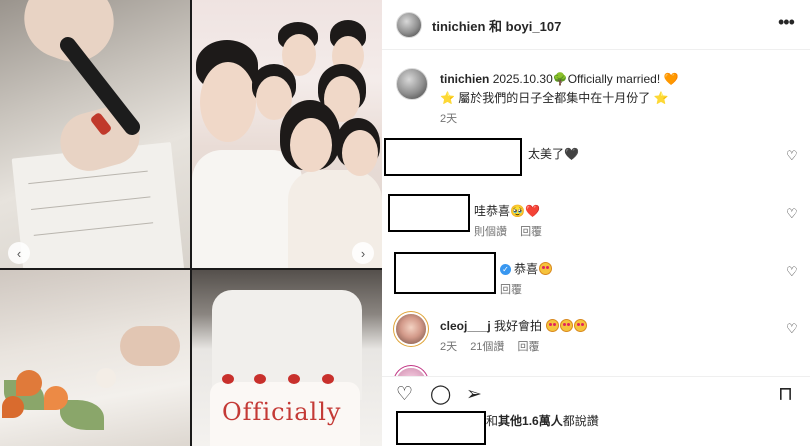 Image resolution: width=810 pixels, height=446 pixels. What do you see at coordinates (671, 79) in the screenshot?
I see `orange-heart-emoji: 🧡` at bounding box center [671, 79].